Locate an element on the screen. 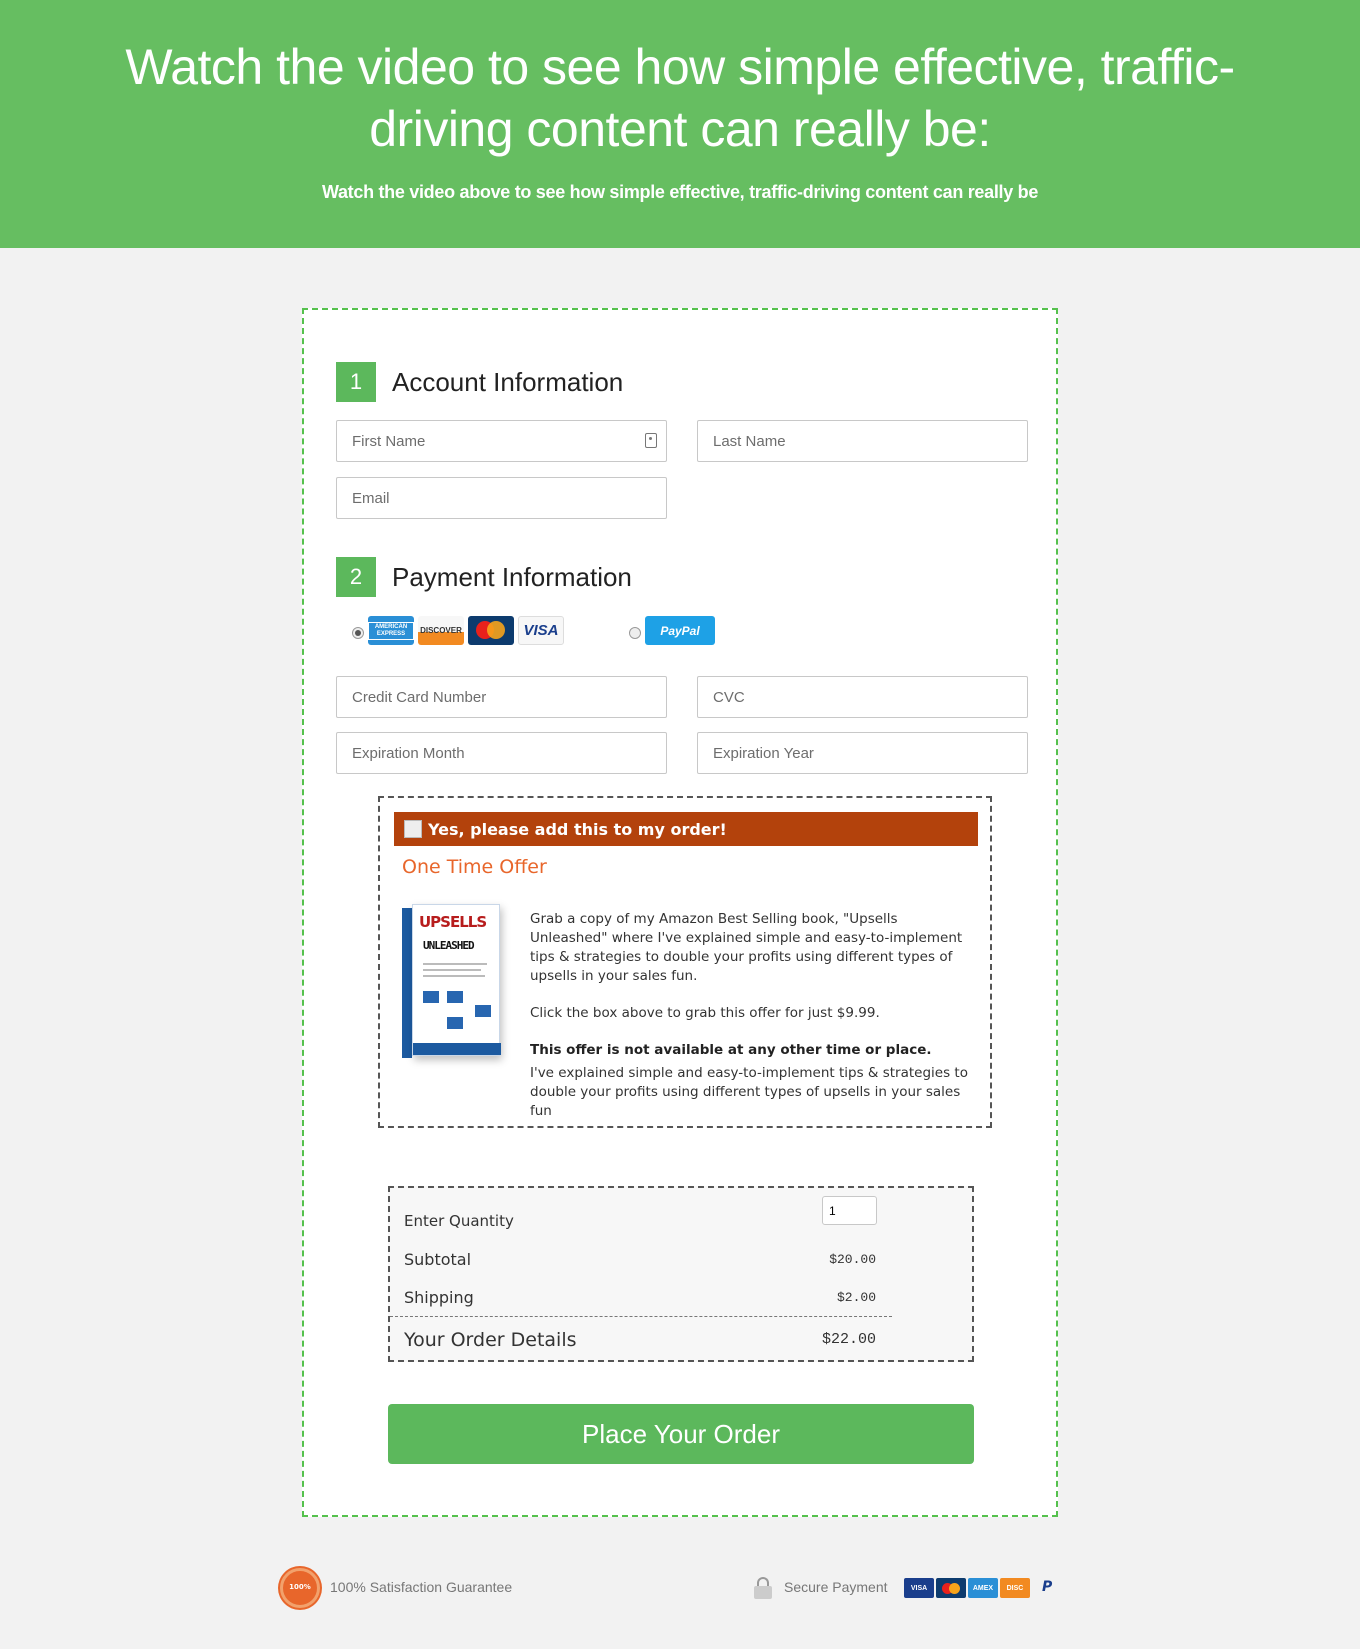 This screenshot has width=1360, height=1649. amex-icon: AMERICAN EXPRESS is located at coordinates (391, 630).